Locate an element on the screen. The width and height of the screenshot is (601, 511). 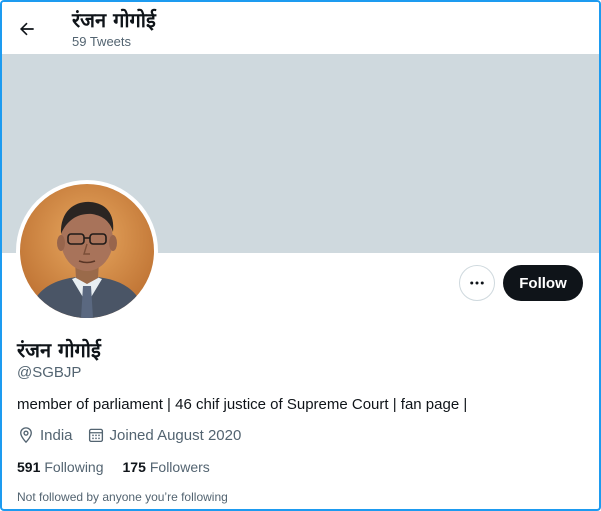
profile-meta: India Joined August 2020 is located at coordinates (136, 435).